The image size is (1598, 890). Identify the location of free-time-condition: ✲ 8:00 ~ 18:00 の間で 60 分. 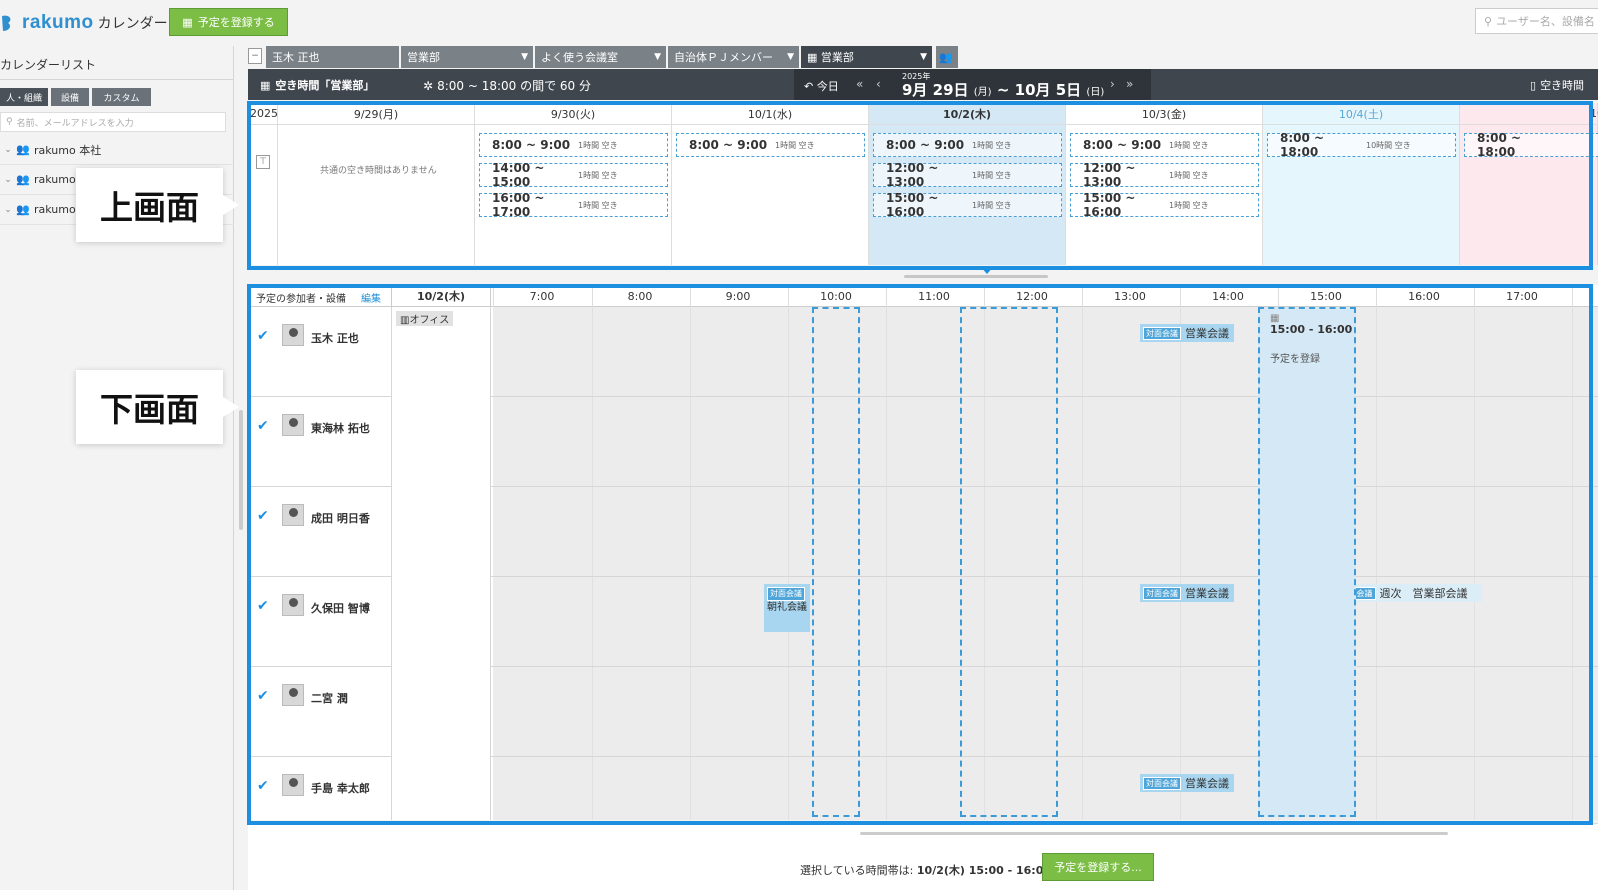
(507, 85).